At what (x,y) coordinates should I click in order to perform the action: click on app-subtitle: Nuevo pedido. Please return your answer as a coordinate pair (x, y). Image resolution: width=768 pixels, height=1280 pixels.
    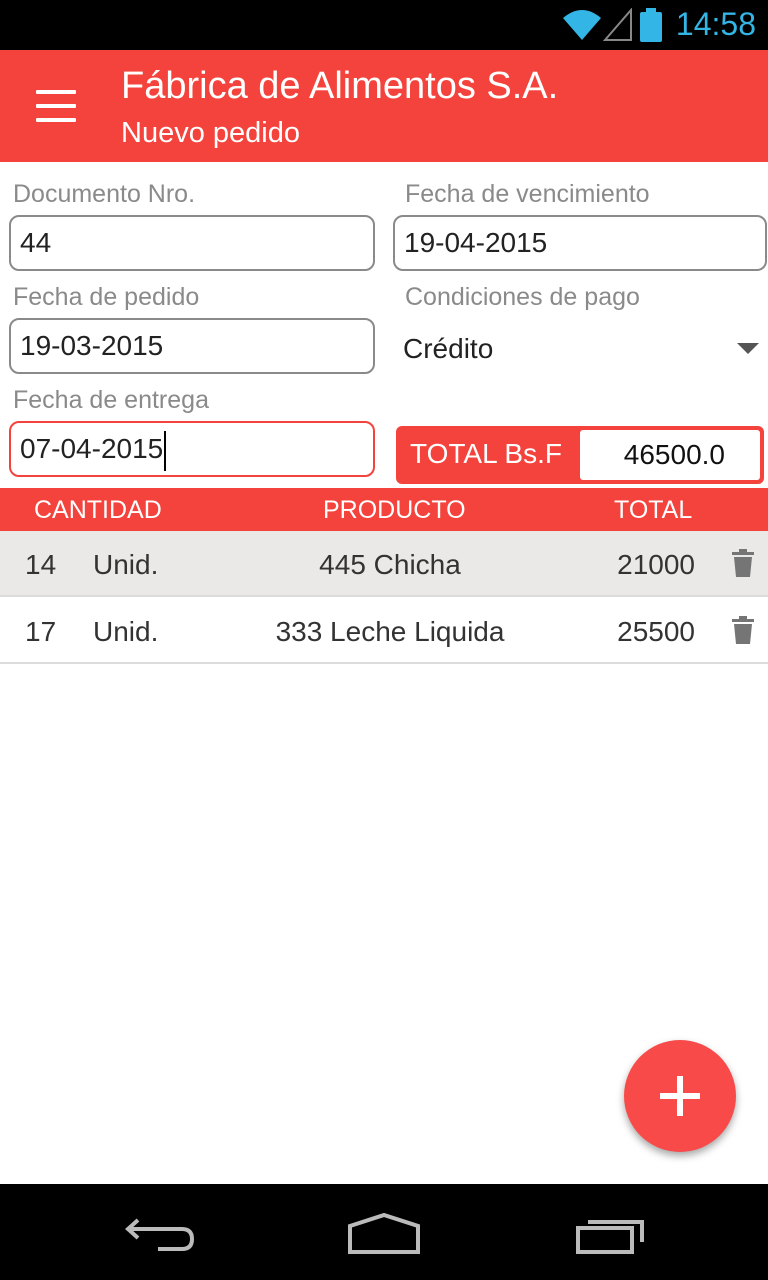
    Looking at the image, I should click on (210, 133).